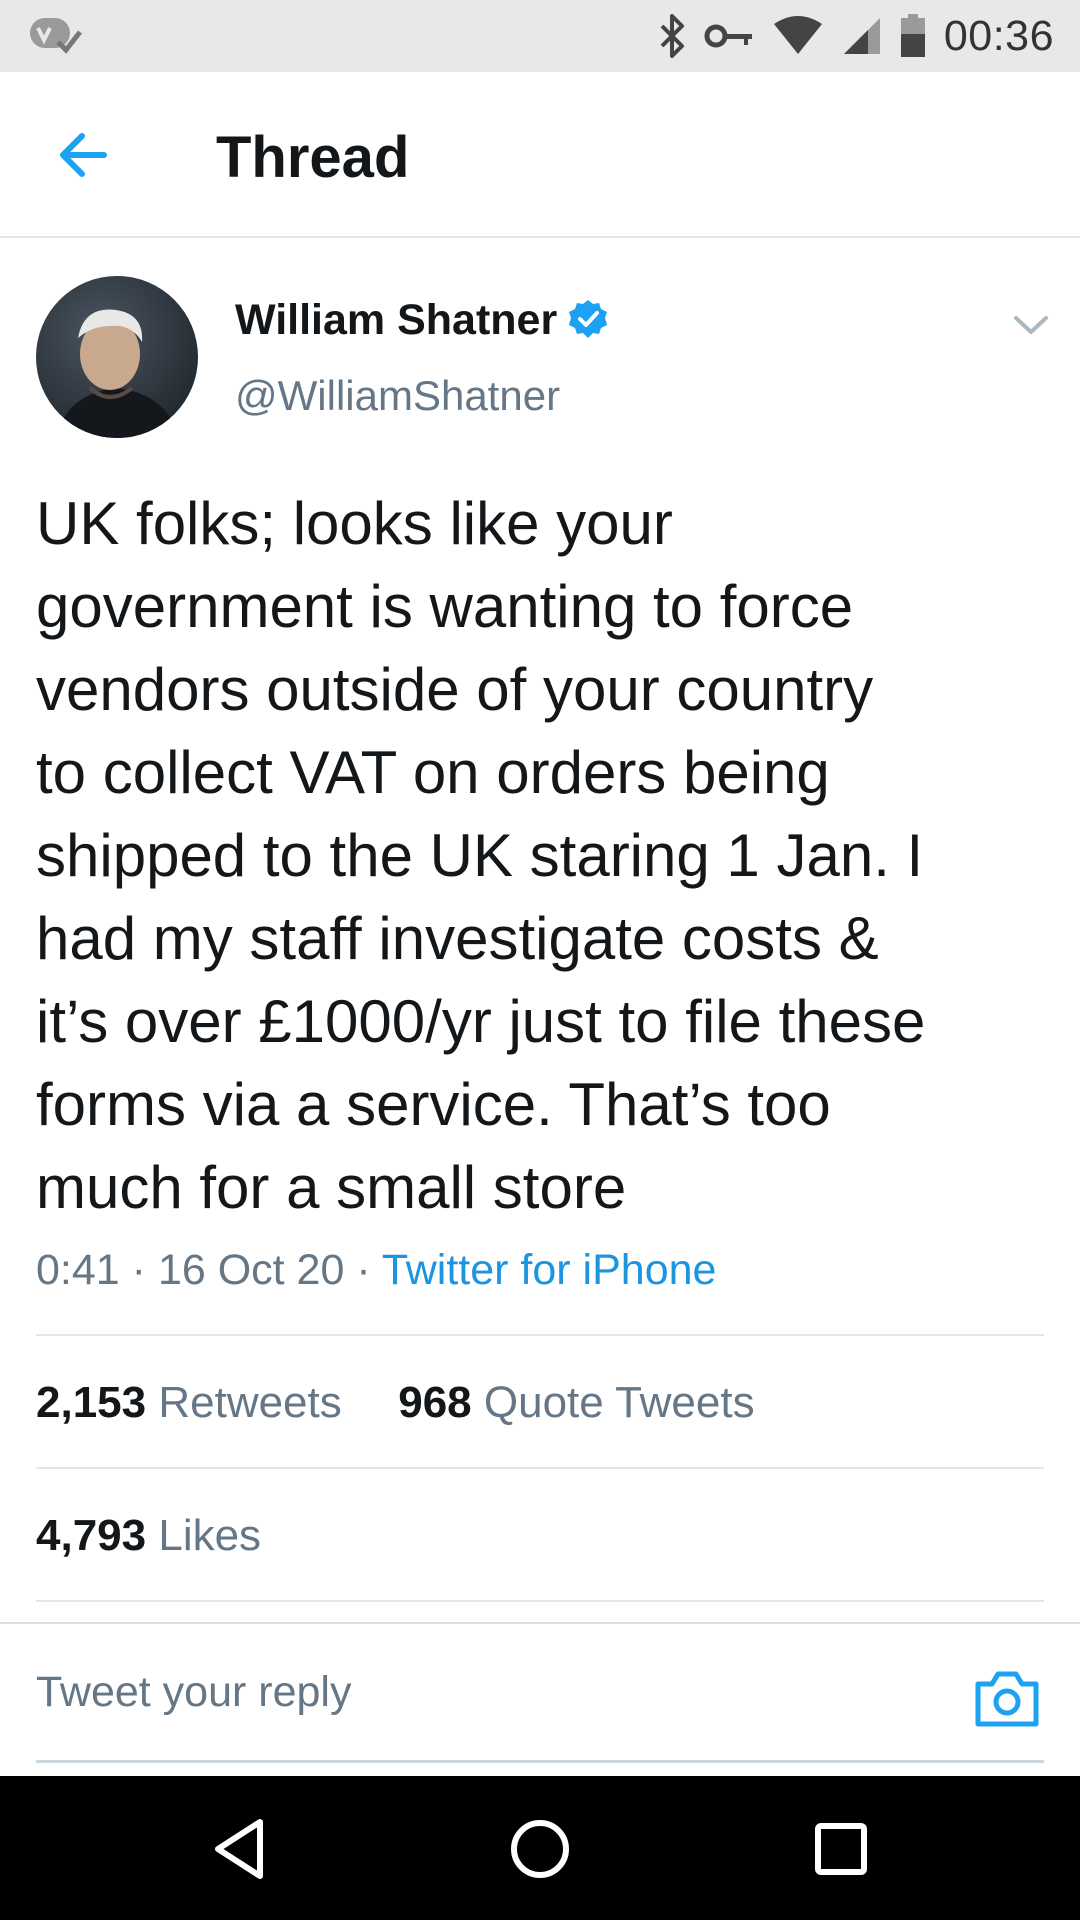 Image resolution: width=1080 pixels, height=1920 pixels. What do you see at coordinates (998, 35) in the screenshot?
I see `status-time: 00:36` at bounding box center [998, 35].